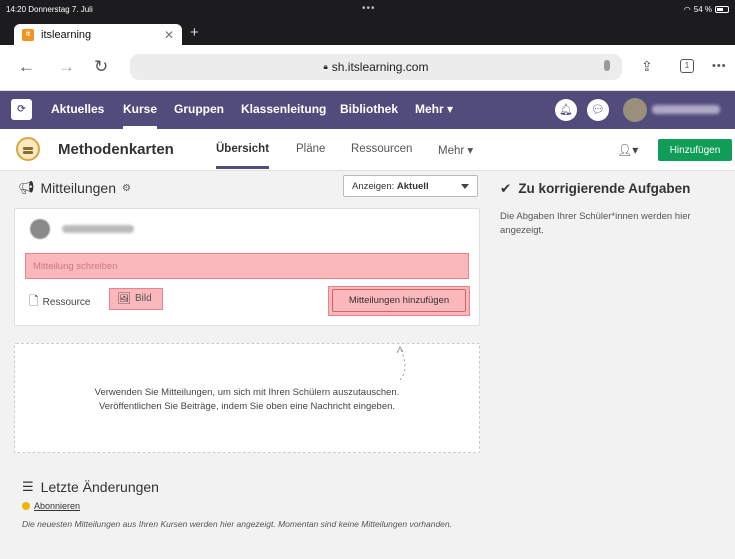 Image resolution: width=735 pixels, height=559 pixels. I want to click on battery-status: ◠ 54 %, so click(706, 9).